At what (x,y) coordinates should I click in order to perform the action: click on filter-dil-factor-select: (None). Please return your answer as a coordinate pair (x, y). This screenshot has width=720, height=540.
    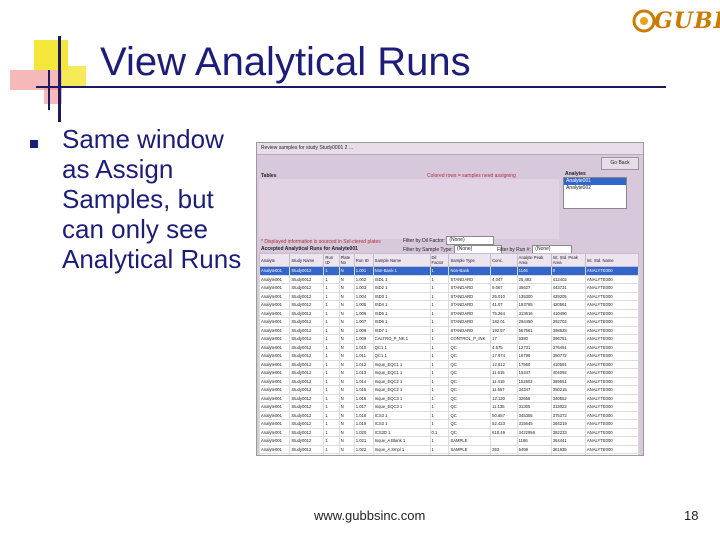
    Looking at the image, I should click on (470, 240).